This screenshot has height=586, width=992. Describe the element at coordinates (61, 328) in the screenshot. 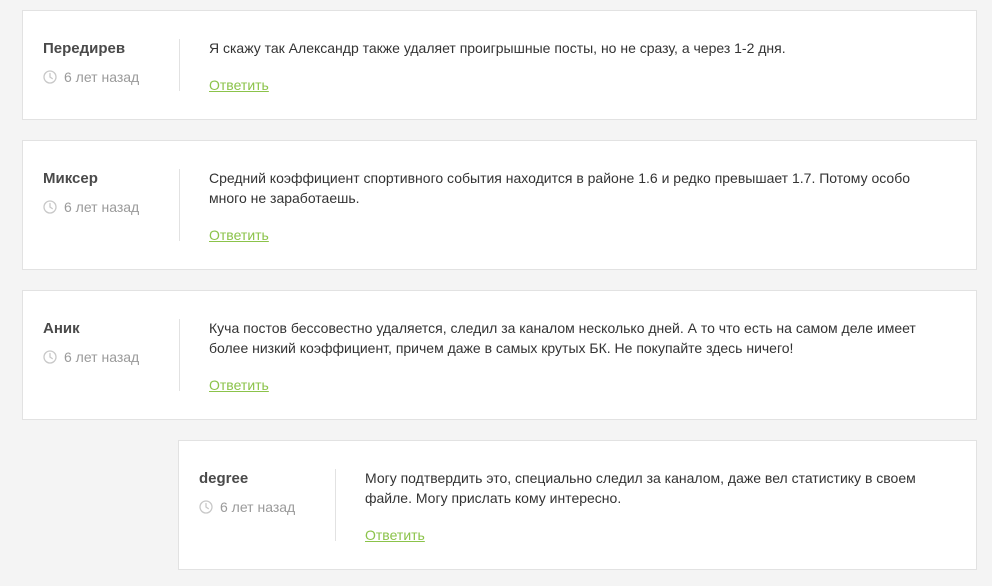

I see `comment-author: Аник` at that location.